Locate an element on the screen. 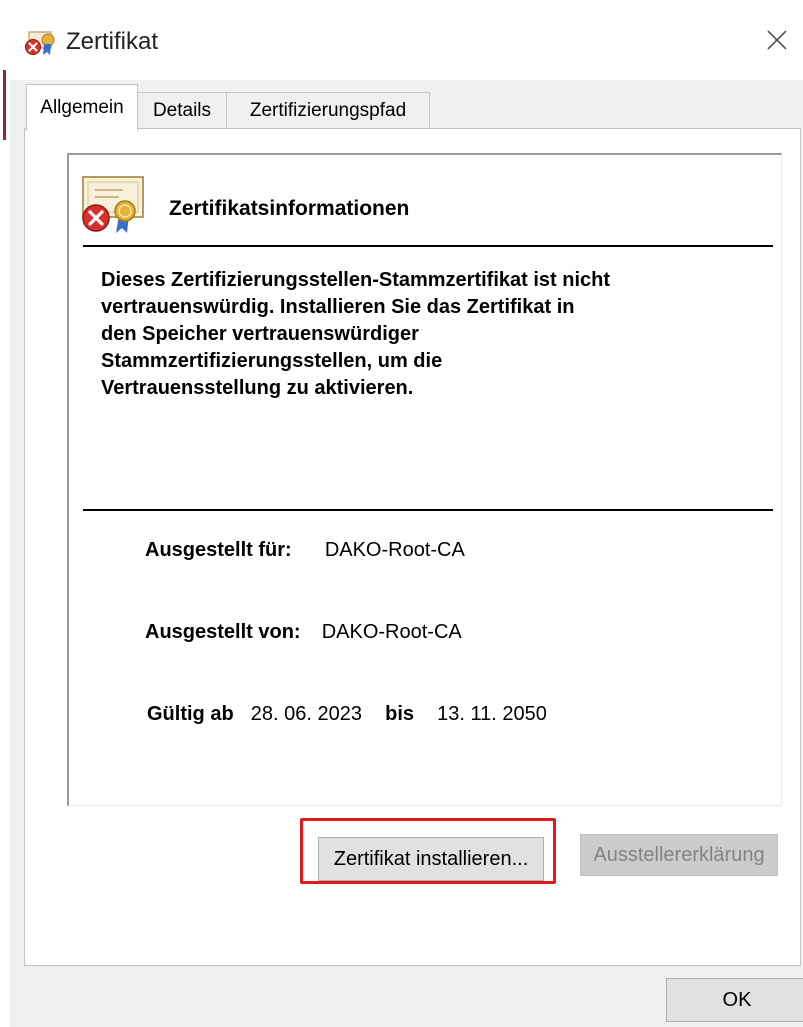  issued-to-value: DAKO-Root-CA is located at coordinates (394, 550).